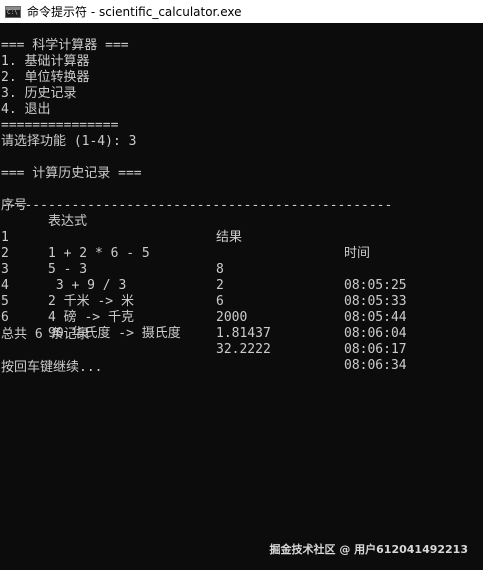  I want to click on row-time: 08:05:25, so click(375, 285).